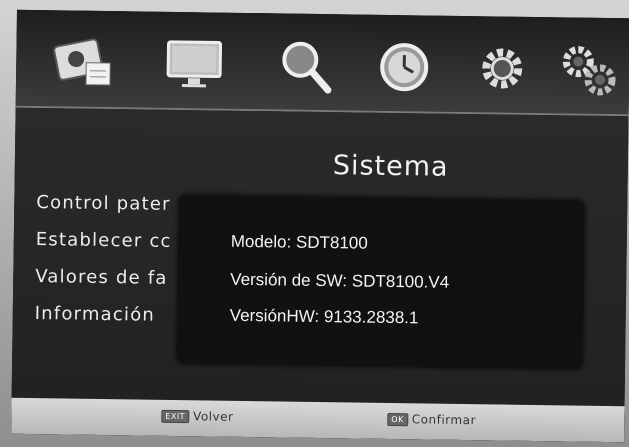 This screenshot has height=447, width=629. What do you see at coordinates (213, 416) in the screenshot?
I see `back-label: Volver` at bounding box center [213, 416].